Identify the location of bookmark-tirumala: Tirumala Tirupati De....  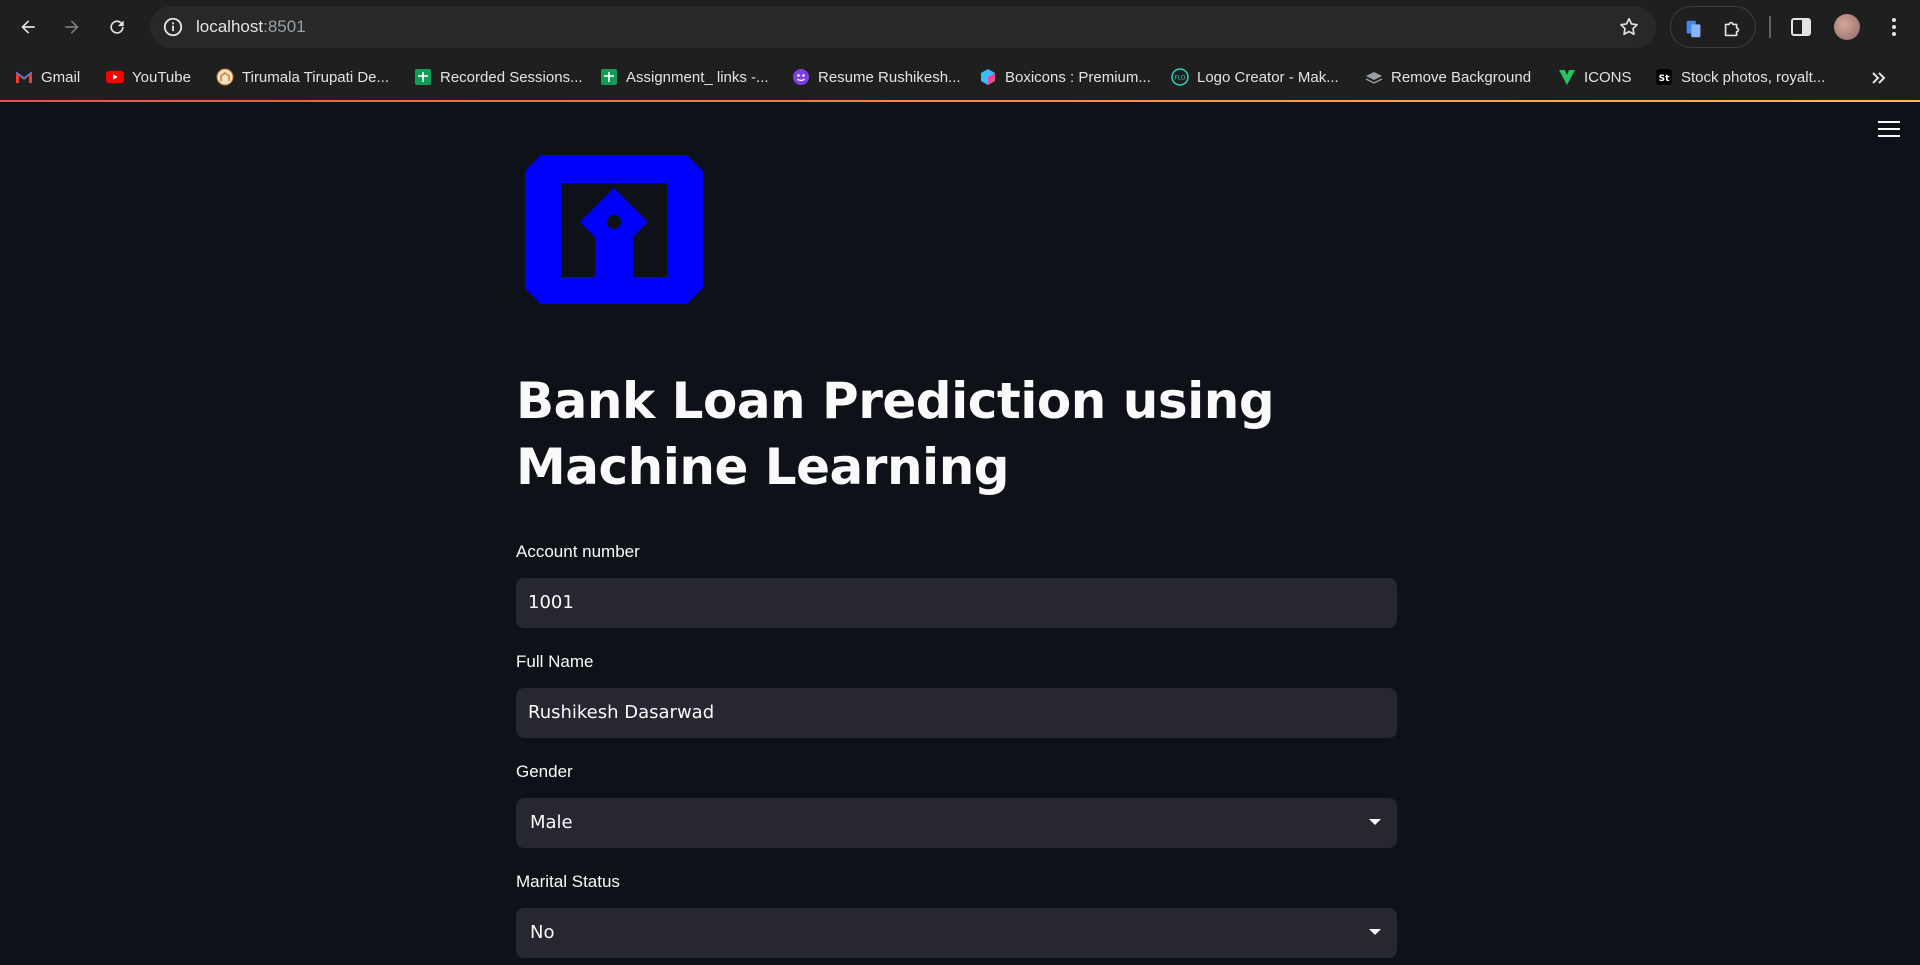
(302, 77).